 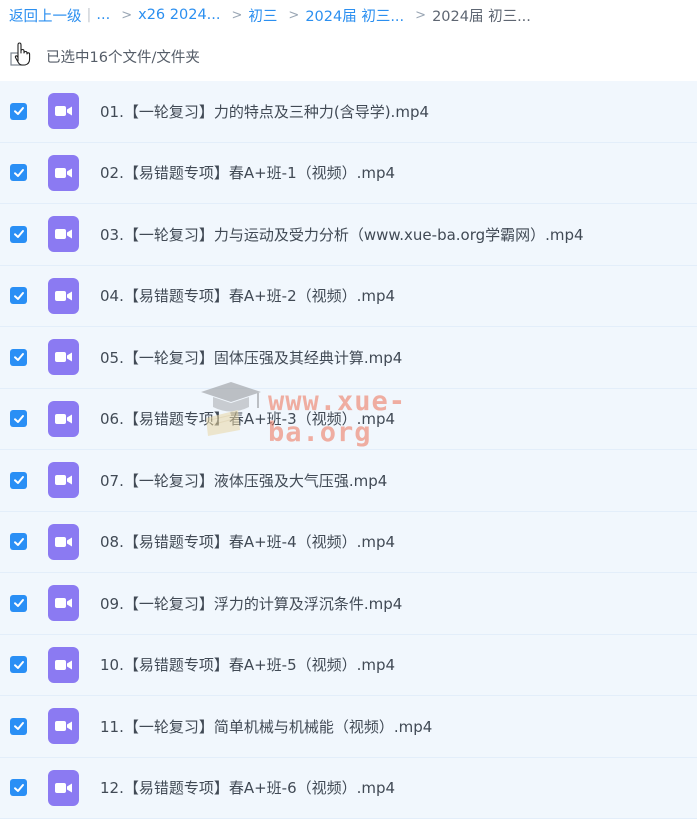 What do you see at coordinates (247, 172) in the screenshot?
I see `file-name: 02.【易错题专项】春A+班-1（视频）.mp4` at bounding box center [247, 172].